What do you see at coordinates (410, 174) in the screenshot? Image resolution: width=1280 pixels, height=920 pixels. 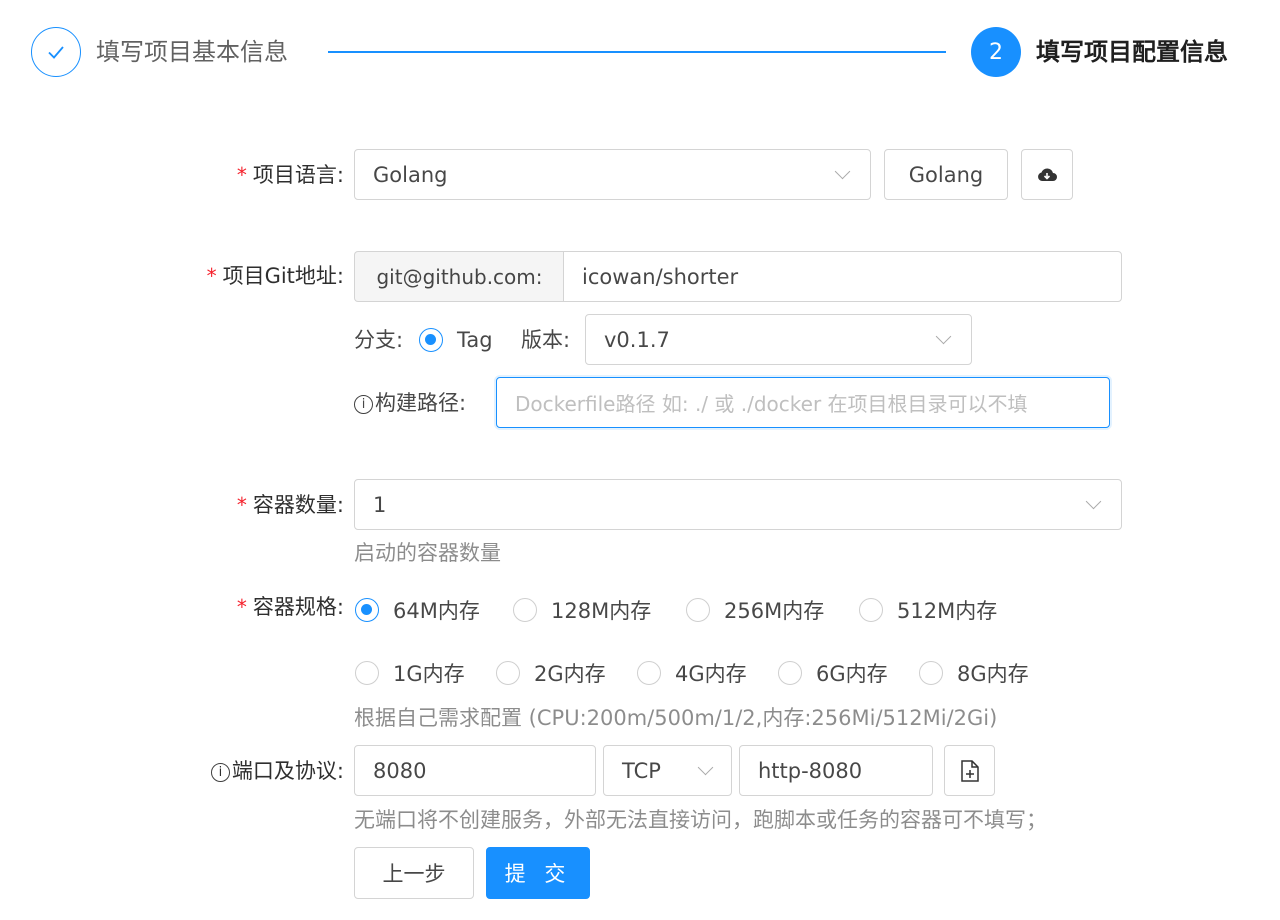 I see `language-select-value: Golang` at bounding box center [410, 174].